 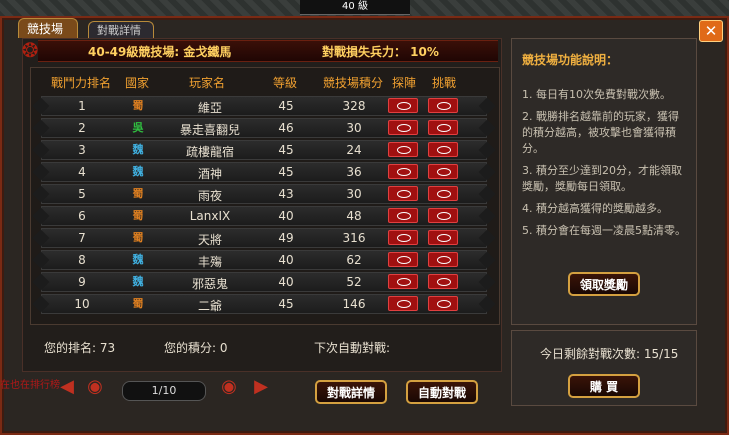 What do you see at coordinates (209, 240) in the screenshot?
I see `player-name-cell: 天將` at bounding box center [209, 240].